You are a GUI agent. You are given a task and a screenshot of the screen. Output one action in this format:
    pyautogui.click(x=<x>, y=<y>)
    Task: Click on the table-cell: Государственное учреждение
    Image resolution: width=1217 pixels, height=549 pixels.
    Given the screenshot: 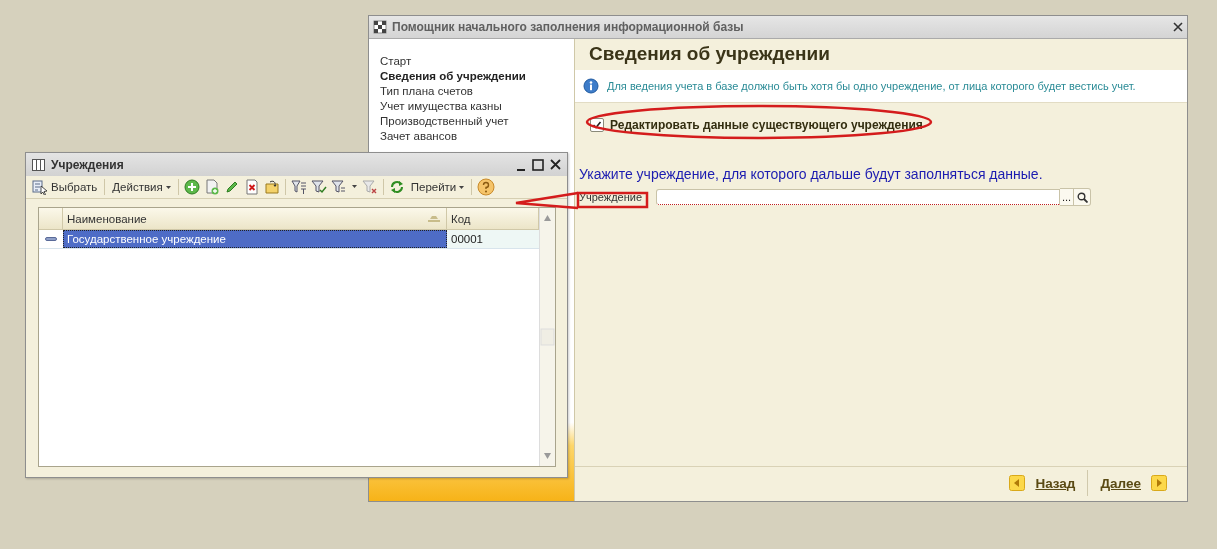 What is the action you would take?
    pyautogui.click(x=255, y=239)
    